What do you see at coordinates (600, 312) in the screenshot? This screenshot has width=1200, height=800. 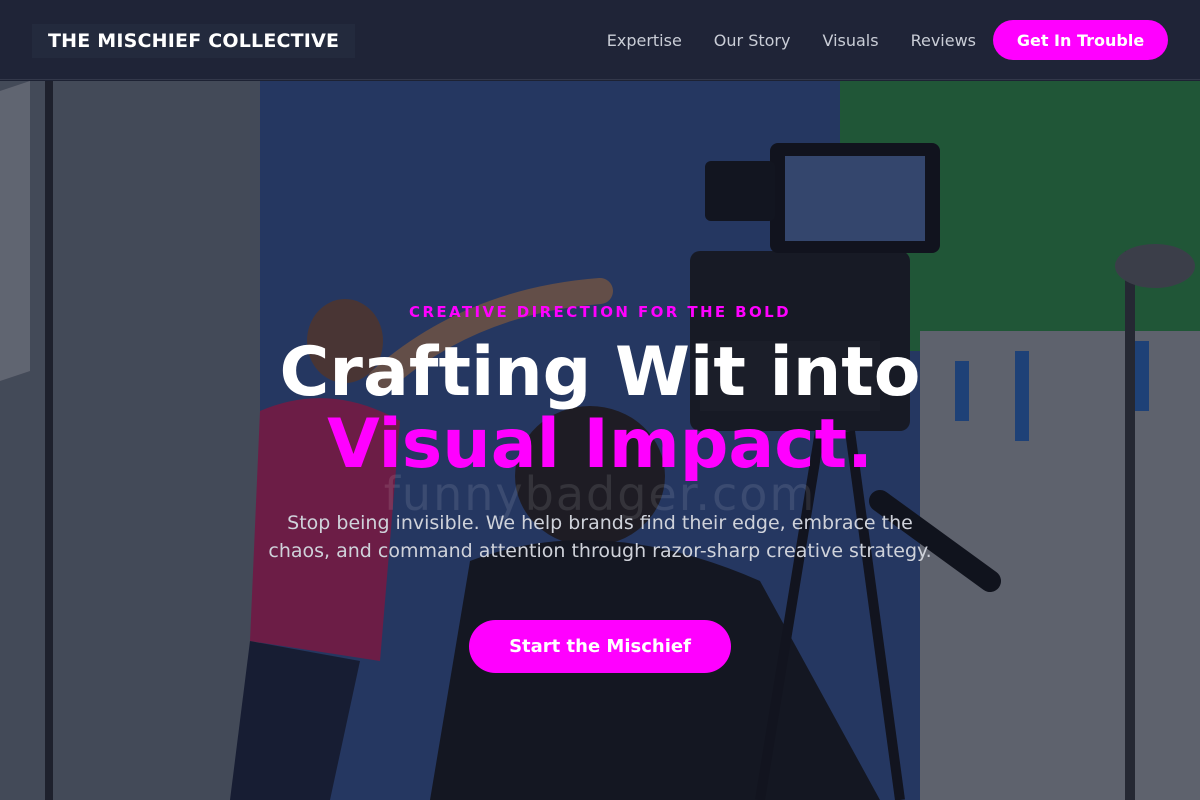 I see `hero-eyebrow: CREATIVE DIRECTION FOR THE BOLD` at bounding box center [600, 312].